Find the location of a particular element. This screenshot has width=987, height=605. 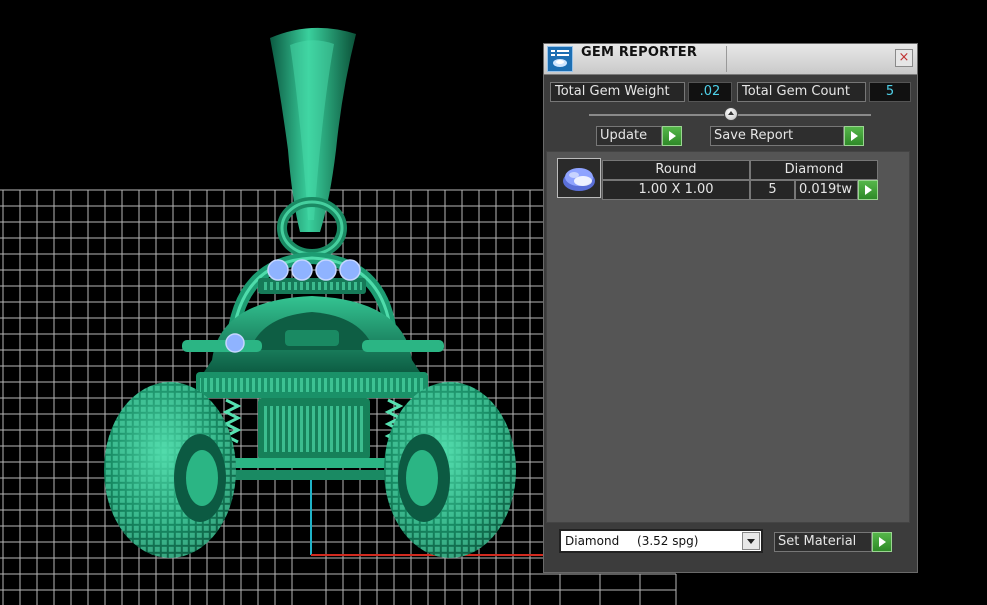

close-icon: × is located at coordinates (904, 57).